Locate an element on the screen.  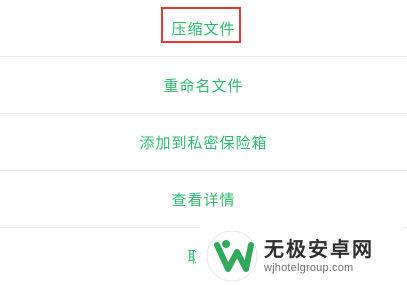
watermark-logo-icon is located at coordinates (232, 255).